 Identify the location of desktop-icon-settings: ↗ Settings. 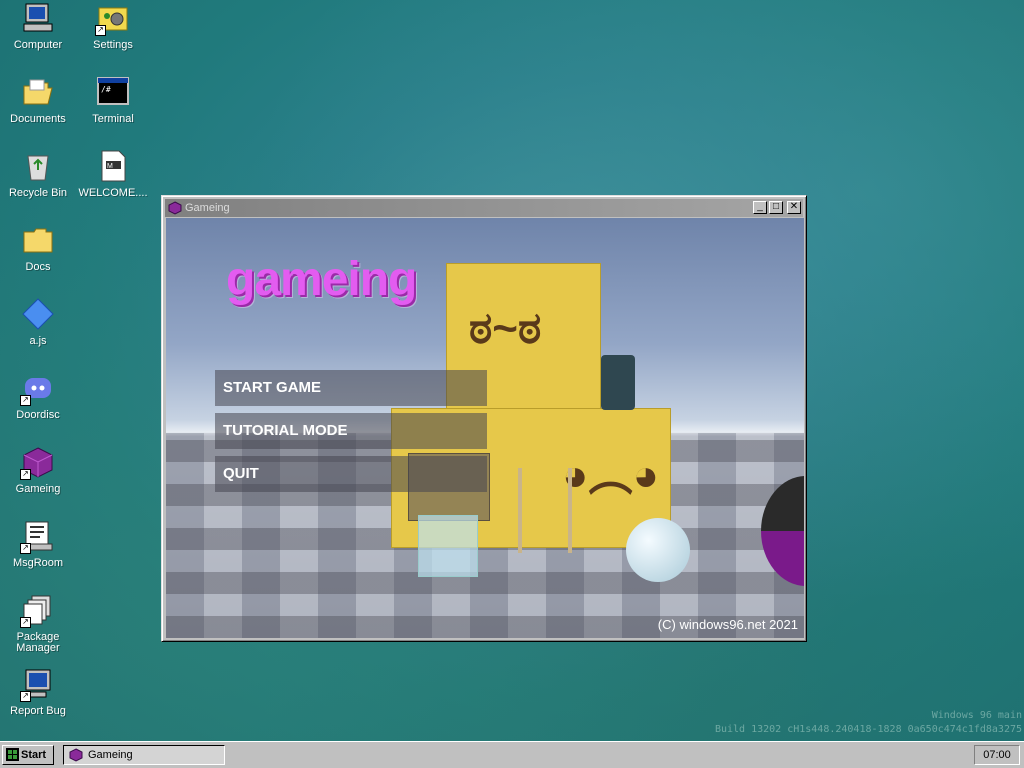
(113, 26).